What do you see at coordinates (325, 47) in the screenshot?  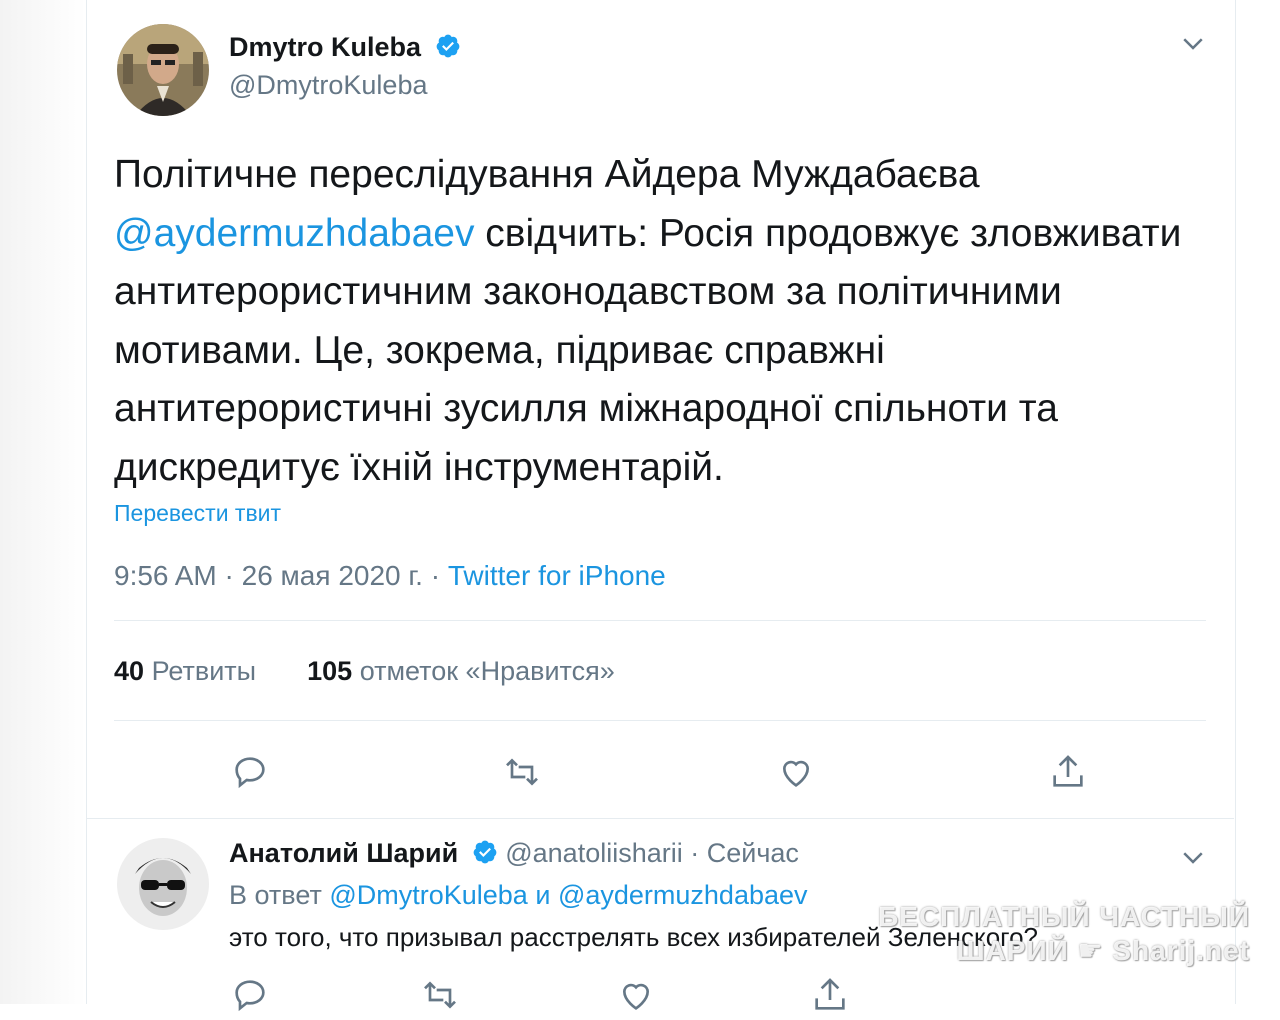 I see `author-name-text: Dmytro Kuleba` at bounding box center [325, 47].